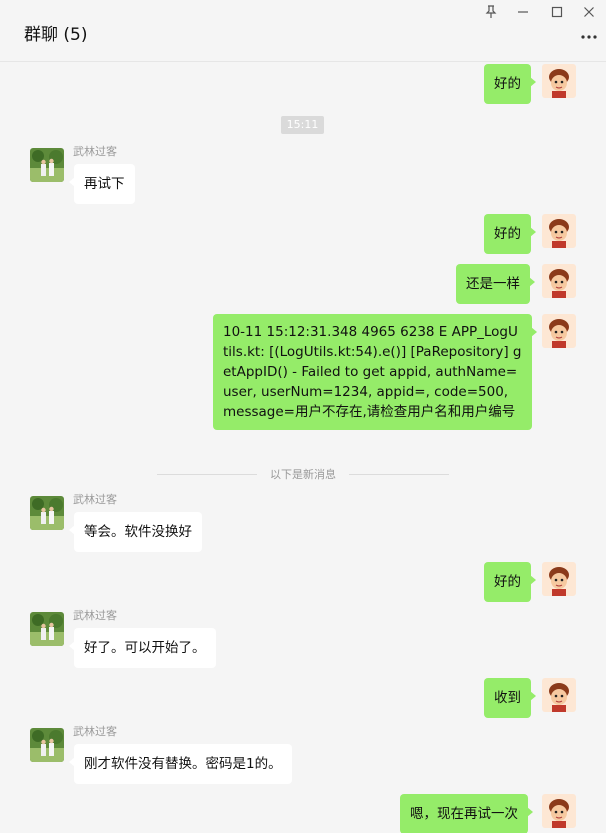 The width and height of the screenshot is (606, 833). What do you see at coordinates (142, 648) in the screenshot?
I see `message-bubble: 好了。可以开始了。` at bounding box center [142, 648].